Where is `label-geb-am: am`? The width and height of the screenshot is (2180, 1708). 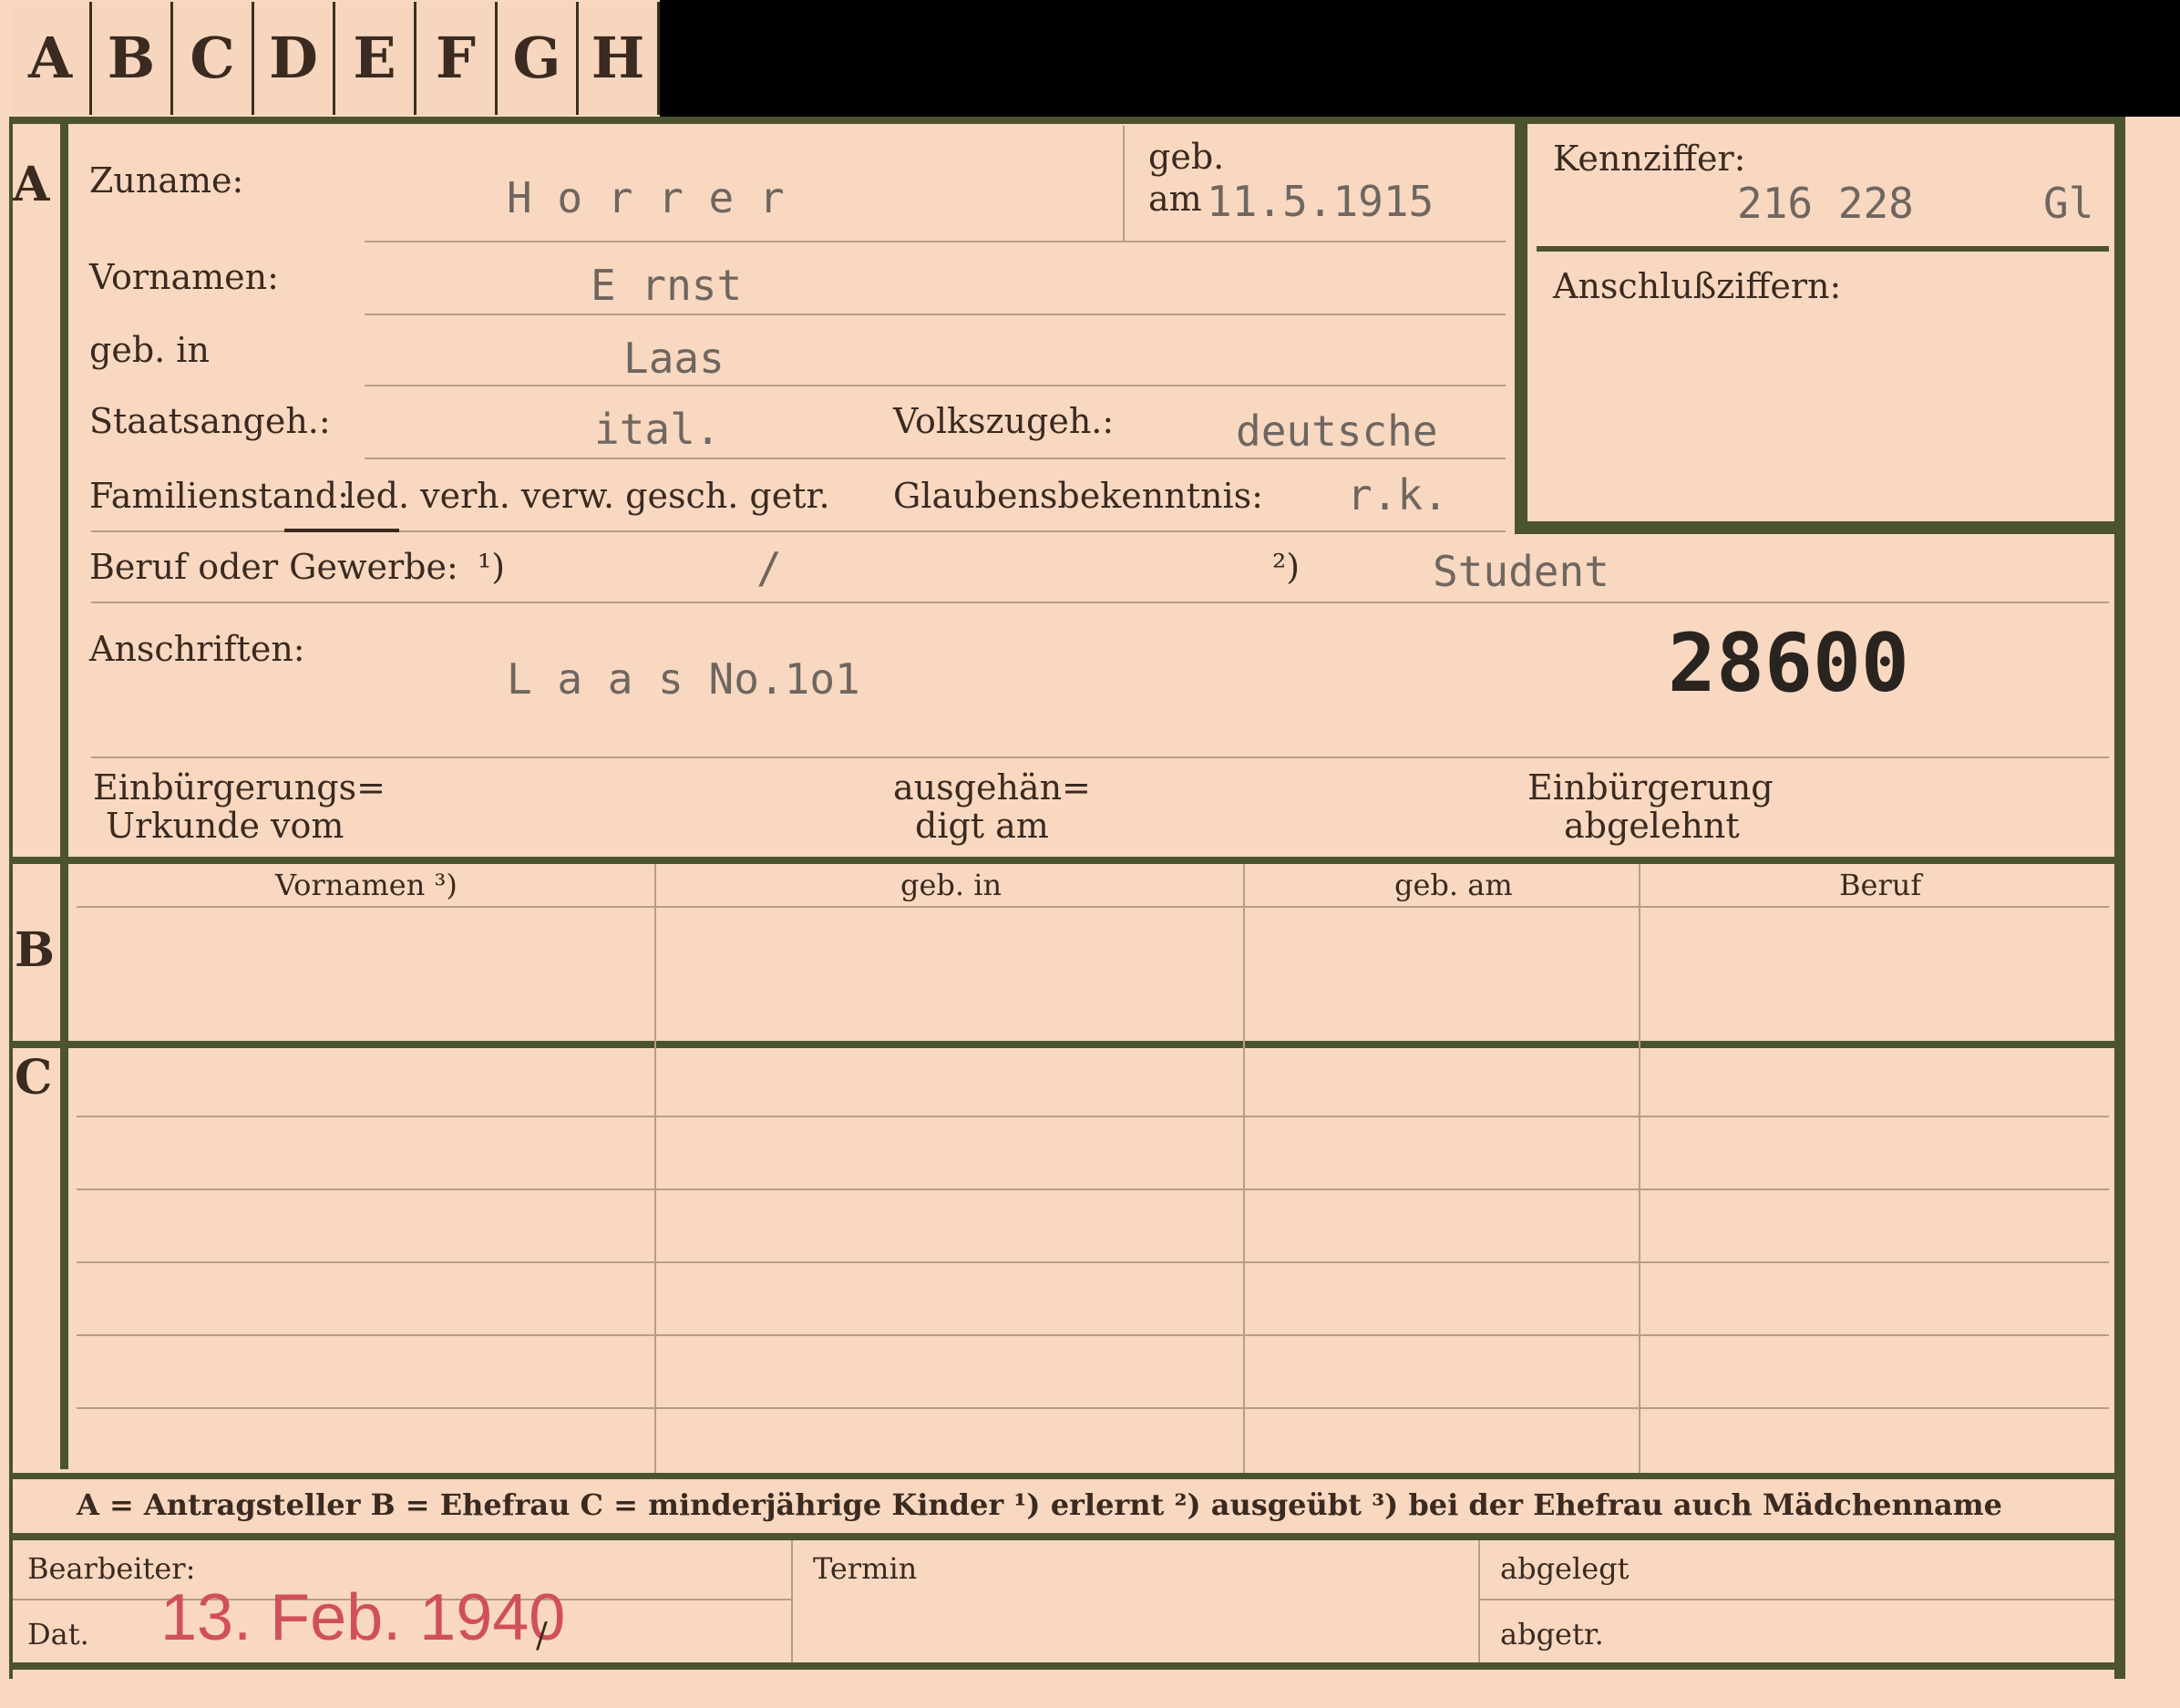 label-geb-am: am is located at coordinates (1175, 199).